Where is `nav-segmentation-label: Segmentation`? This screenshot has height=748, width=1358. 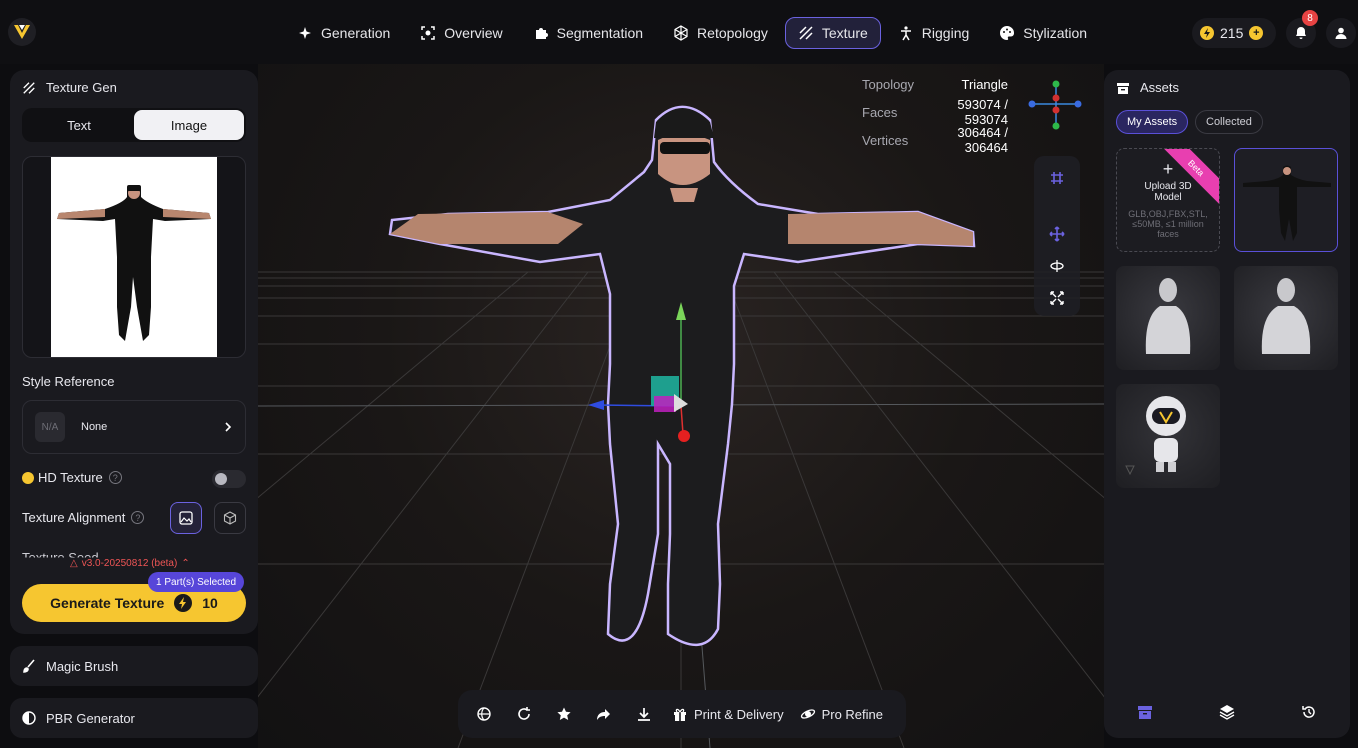
nav-segmentation-label: Segmentation is located at coordinates (600, 33).